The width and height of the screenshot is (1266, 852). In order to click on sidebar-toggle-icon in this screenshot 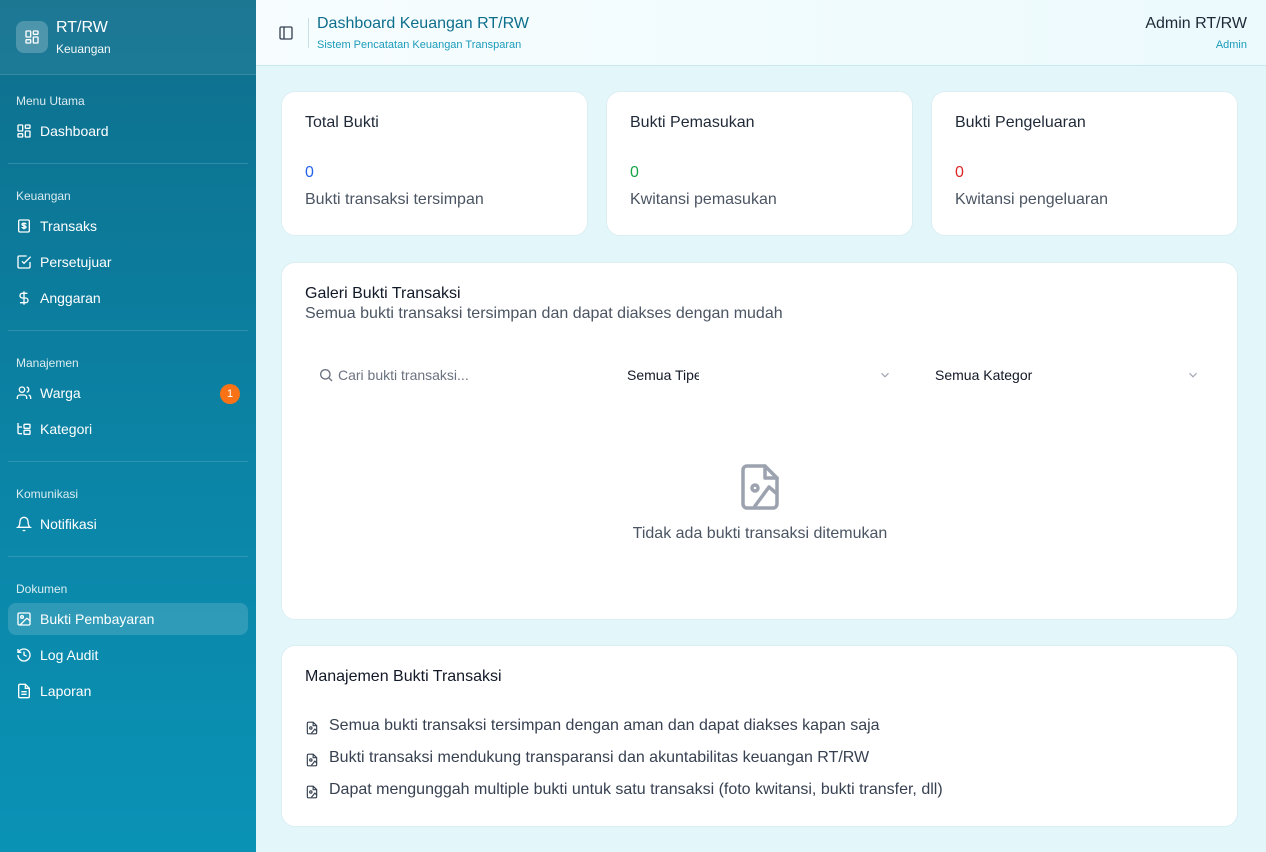, I will do `click(286, 33)`.